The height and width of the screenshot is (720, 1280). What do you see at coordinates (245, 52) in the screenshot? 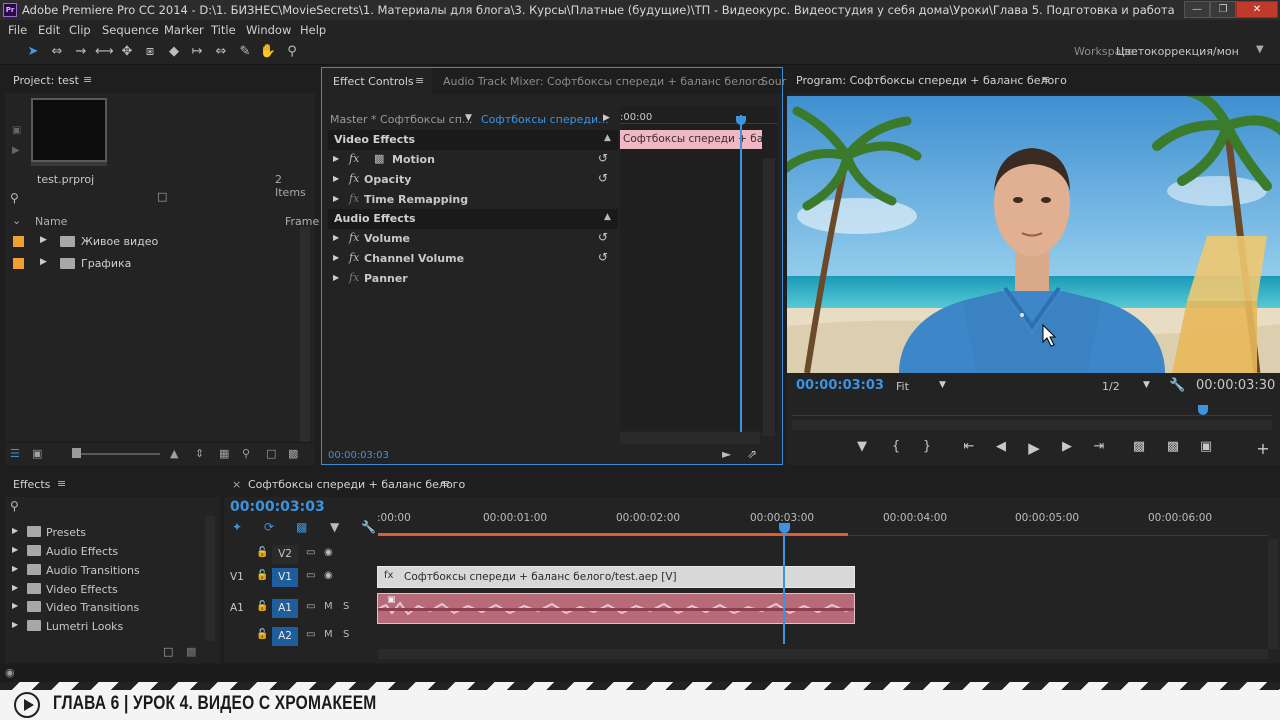
I see `pen-tool-icon-2: ✎` at bounding box center [245, 52].